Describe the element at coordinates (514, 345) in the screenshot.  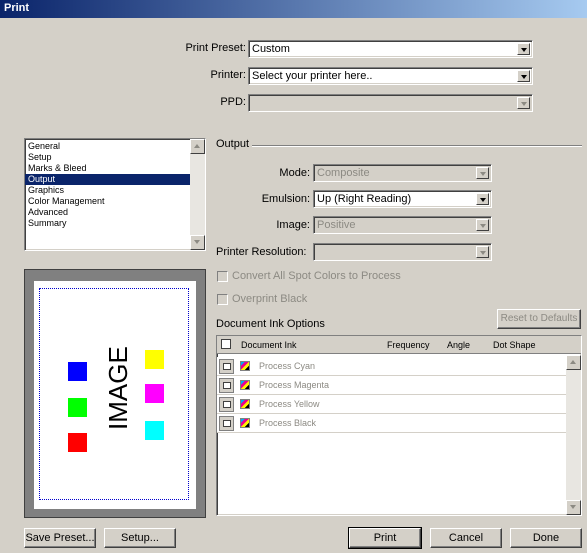
I see `col-dot-shape: Dot Shape` at that location.